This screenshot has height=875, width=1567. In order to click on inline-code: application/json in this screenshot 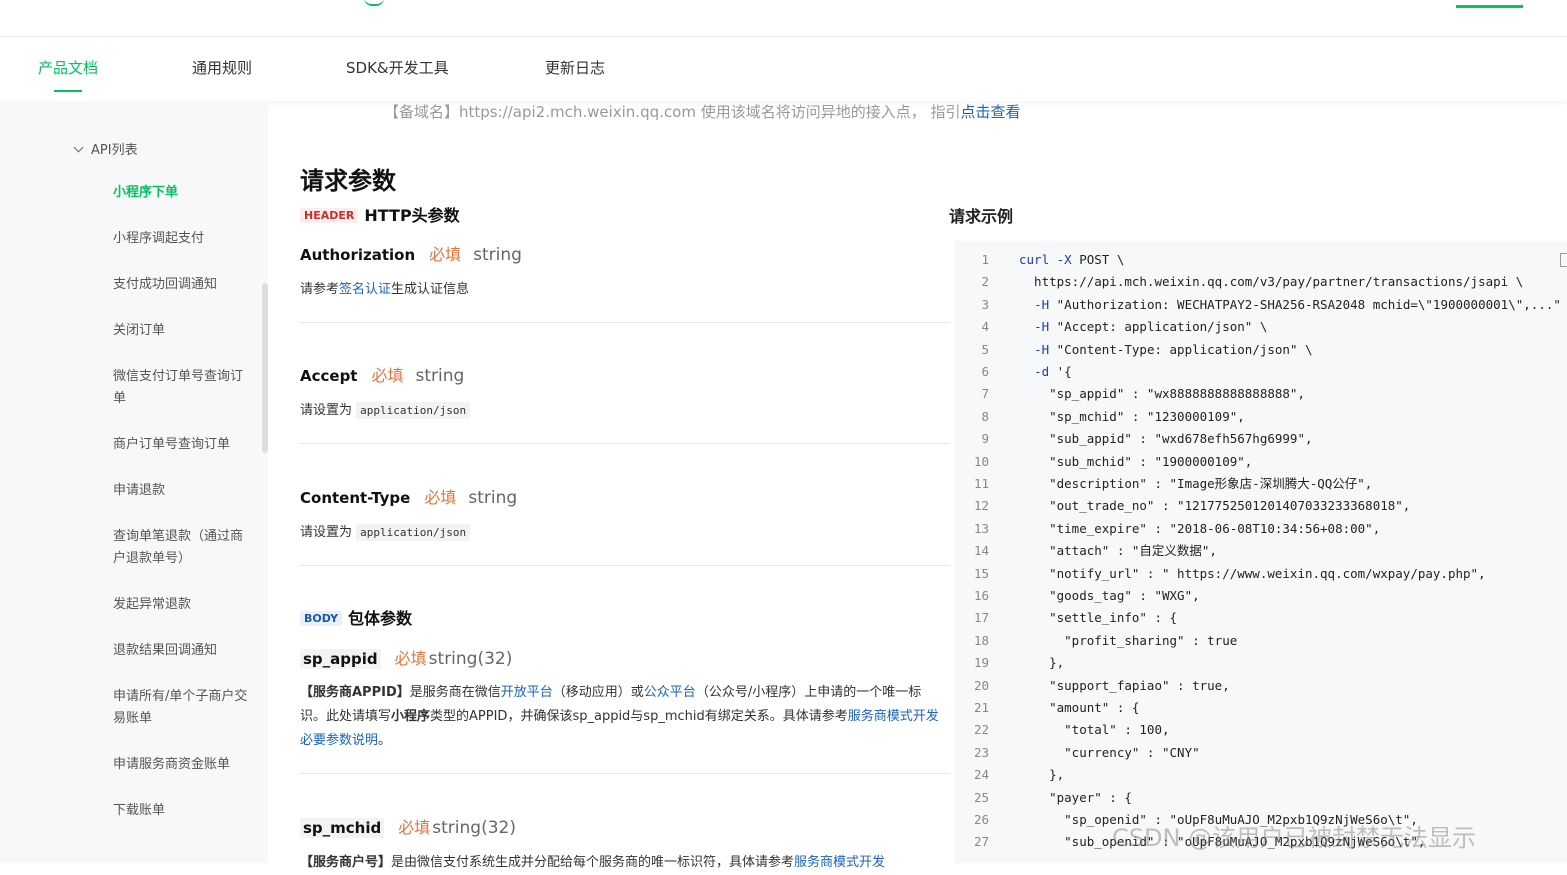, I will do `click(413, 532)`.